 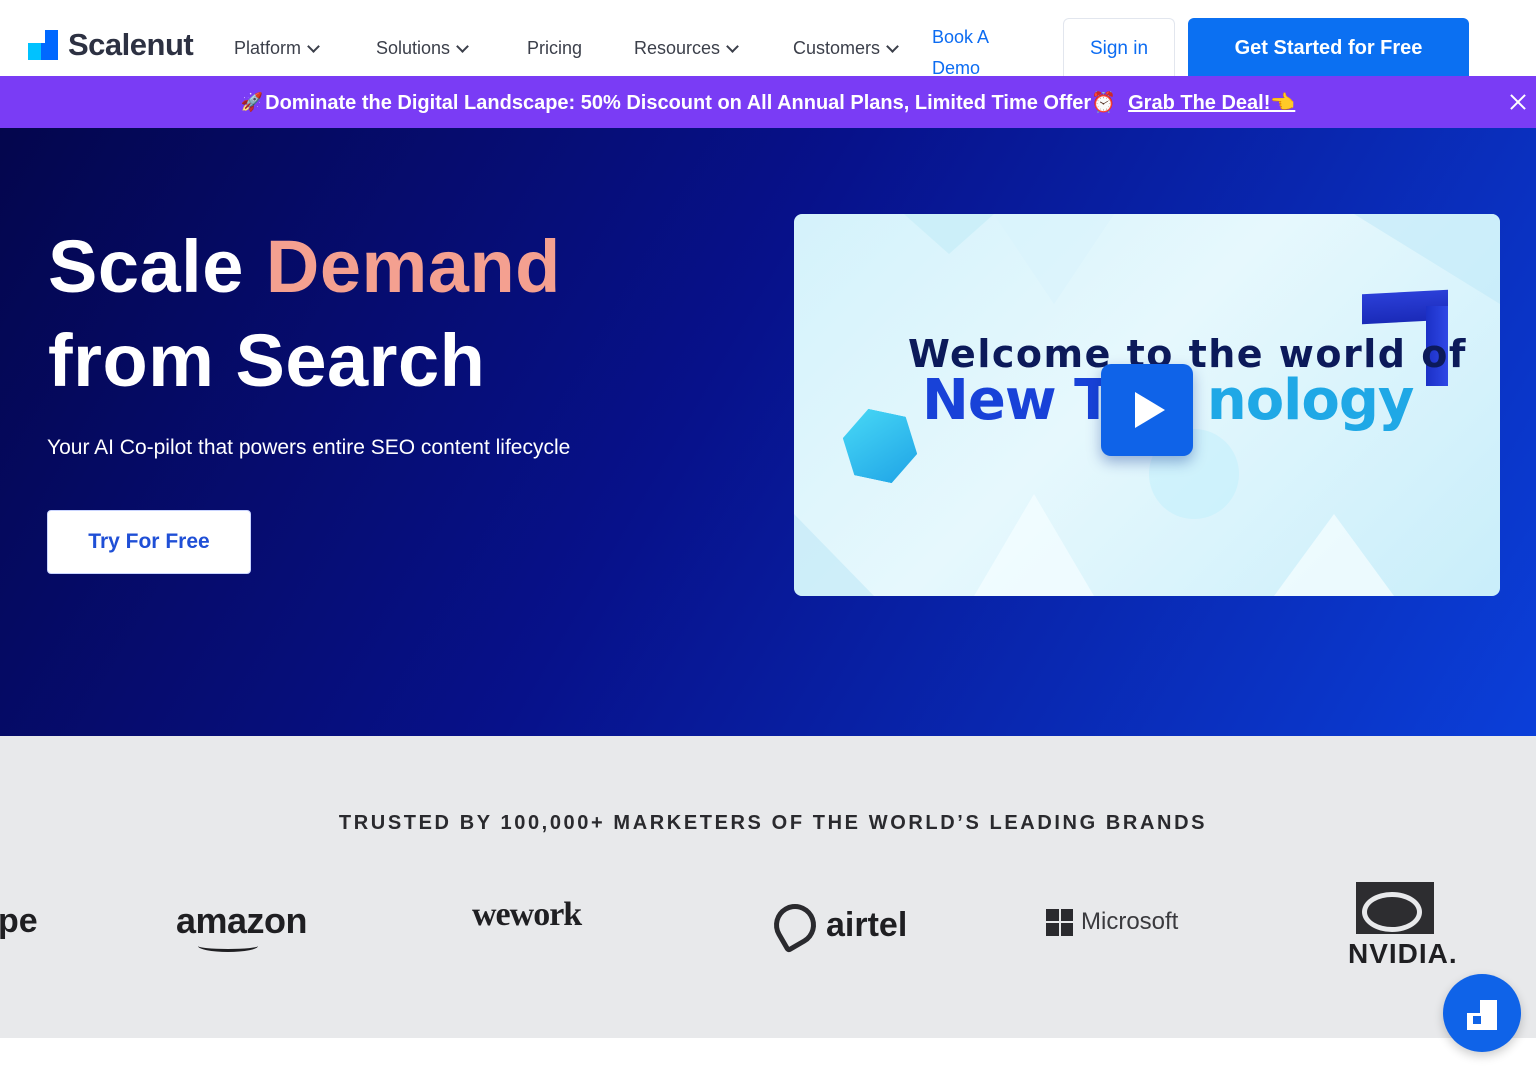 I want to click on amazon-logo-text: amazon, so click(x=242, y=920).